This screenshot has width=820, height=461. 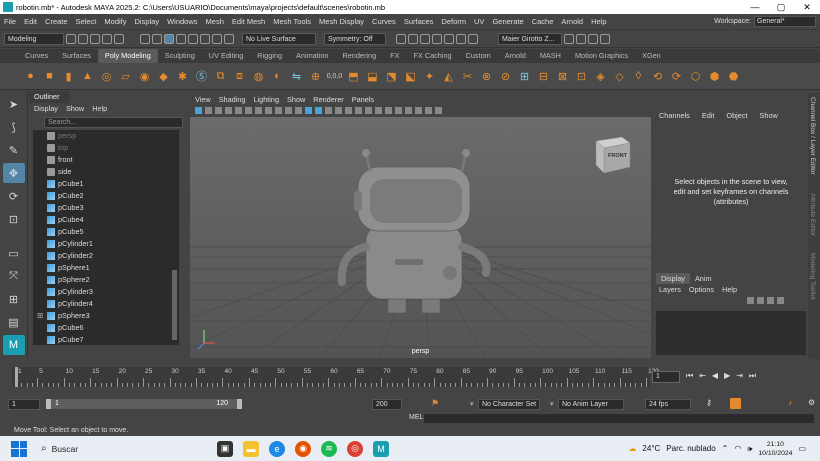 I want to click on tray-chevron-icon: ⌃, so click(x=725, y=448).